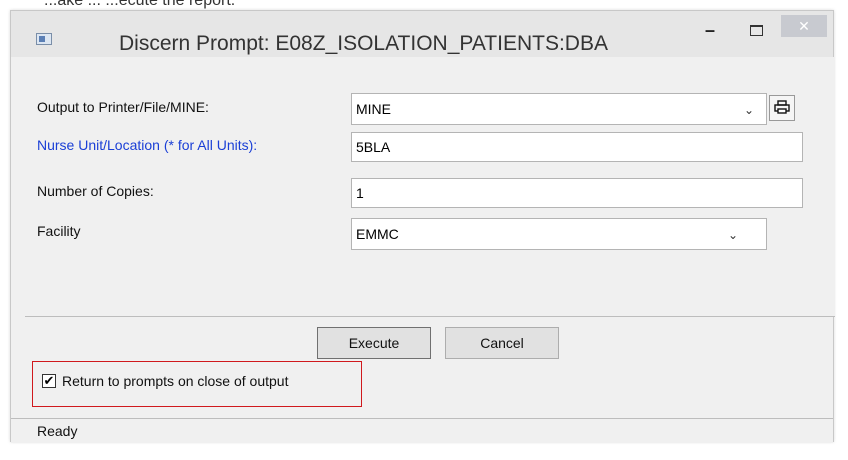 This screenshot has height=460, width=848. Describe the element at coordinates (577, 147) in the screenshot. I see `nurse-unit-input: 5BLA` at that location.